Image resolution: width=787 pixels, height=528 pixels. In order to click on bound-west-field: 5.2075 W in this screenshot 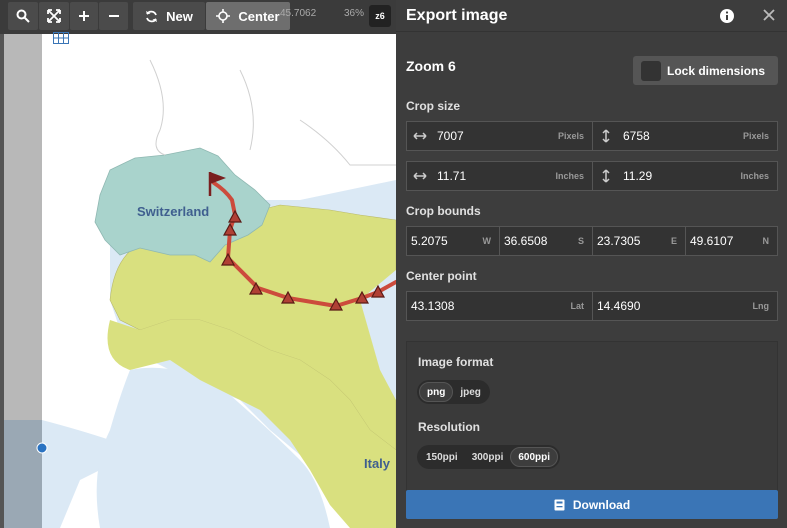, I will do `click(453, 241)`.